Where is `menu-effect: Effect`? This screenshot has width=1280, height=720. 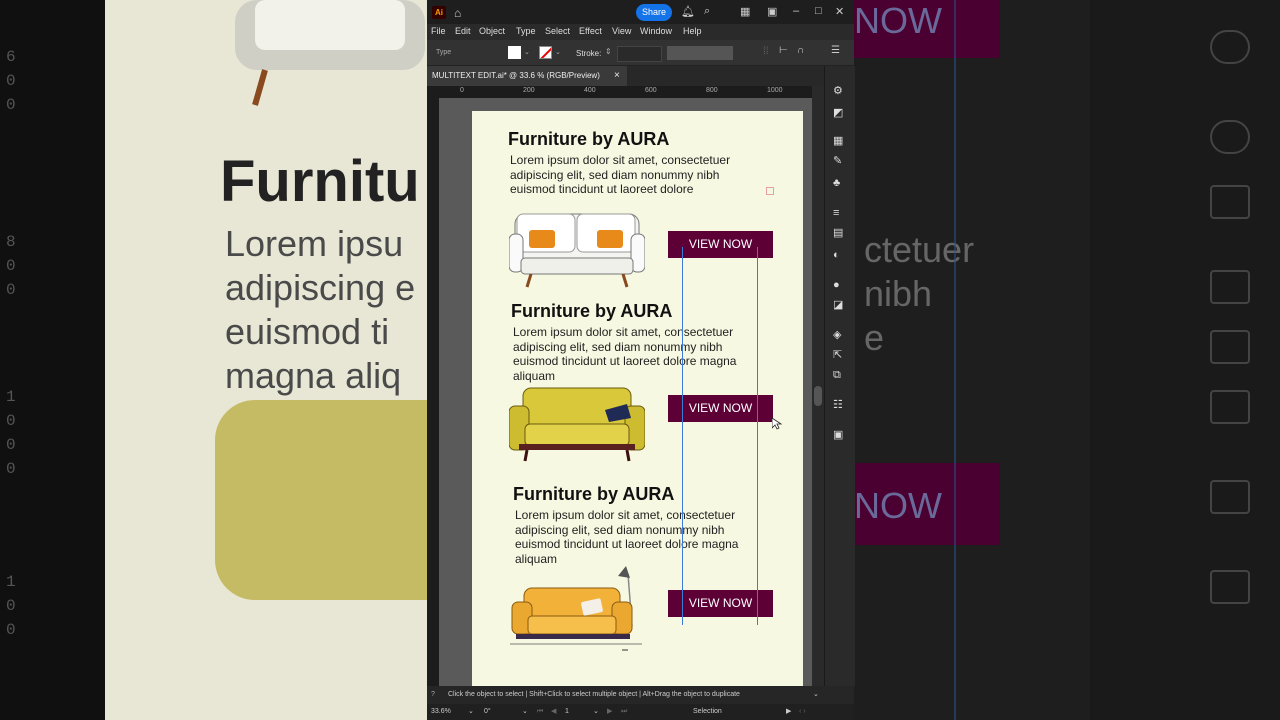 menu-effect: Effect is located at coordinates (590, 31).